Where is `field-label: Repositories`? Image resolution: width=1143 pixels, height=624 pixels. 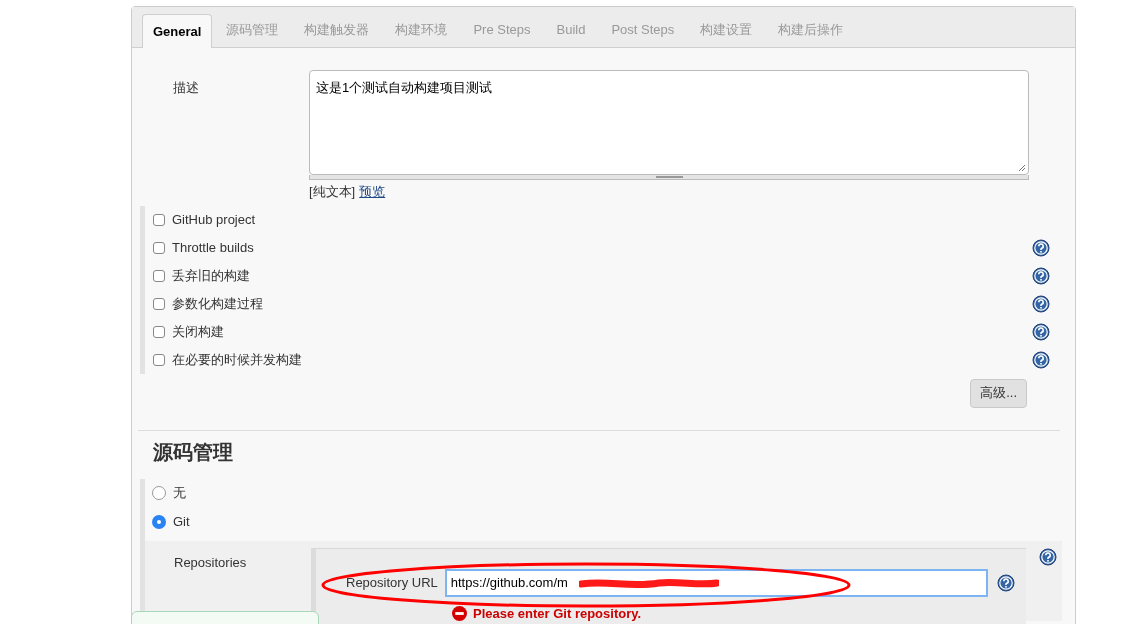
field-label: Repositories is located at coordinates (211, 562).